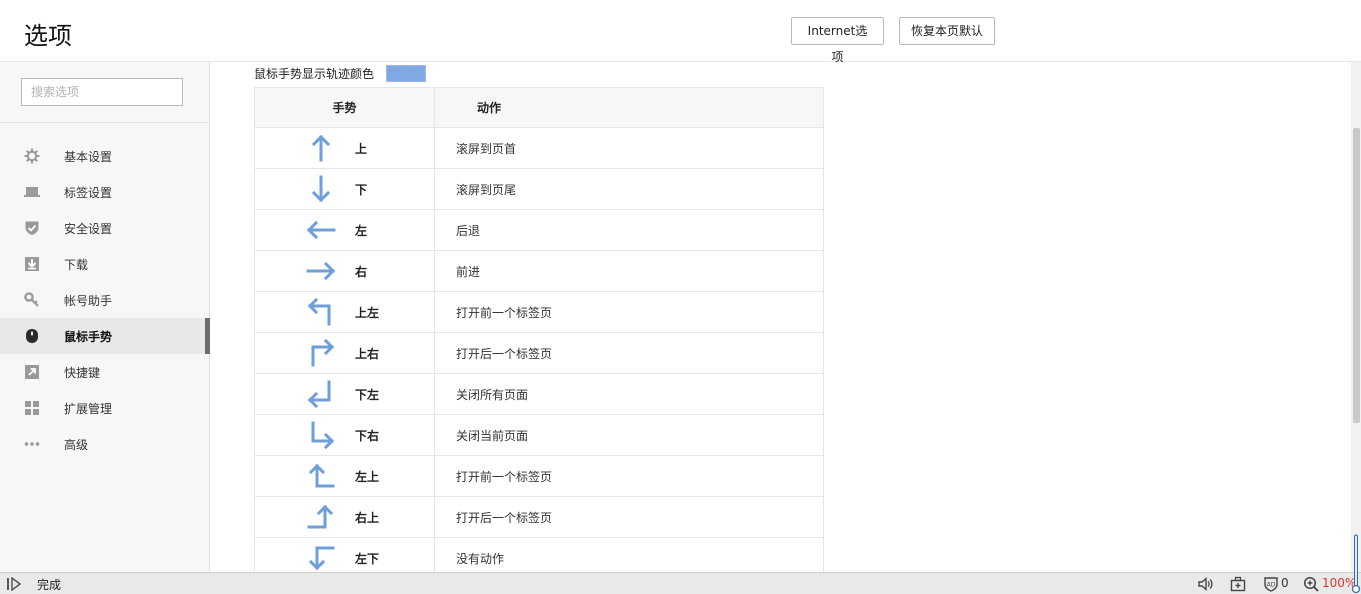 The width and height of the screenshot is (1361, 594). I want to click on table-row: 下 滚屏到页尾, so click(539, 189).